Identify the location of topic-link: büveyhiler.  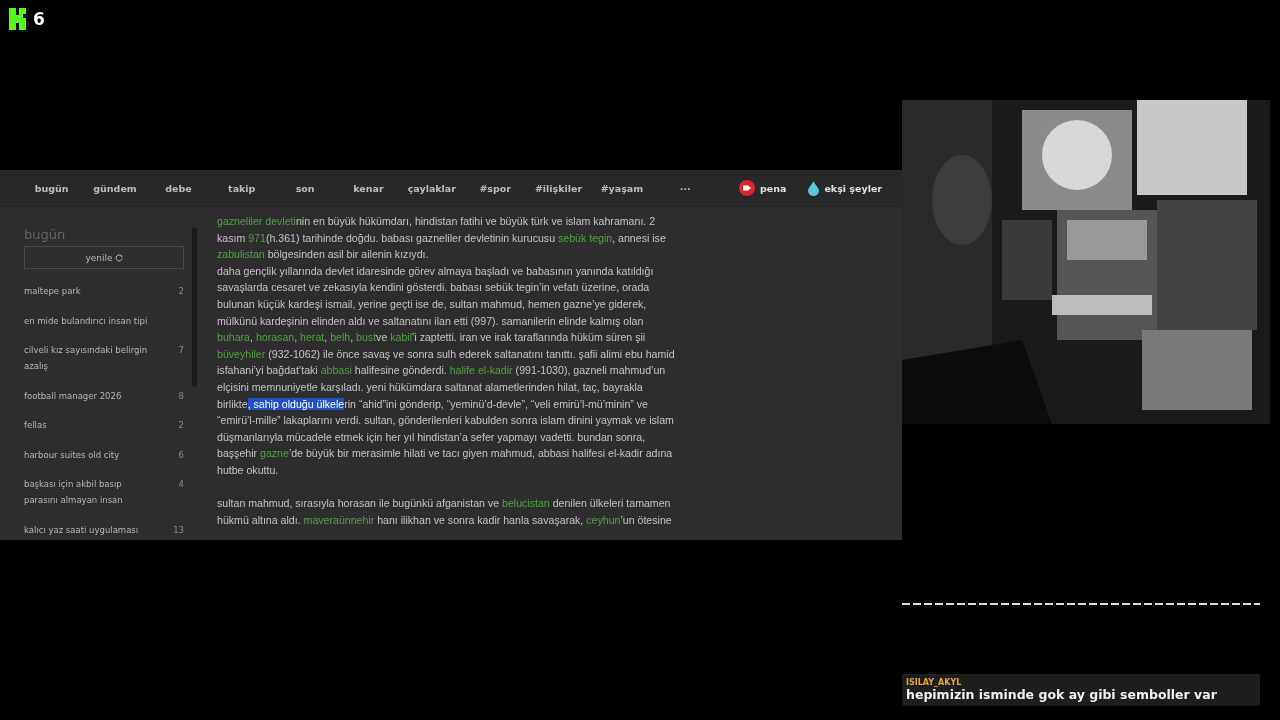
(241, 353).